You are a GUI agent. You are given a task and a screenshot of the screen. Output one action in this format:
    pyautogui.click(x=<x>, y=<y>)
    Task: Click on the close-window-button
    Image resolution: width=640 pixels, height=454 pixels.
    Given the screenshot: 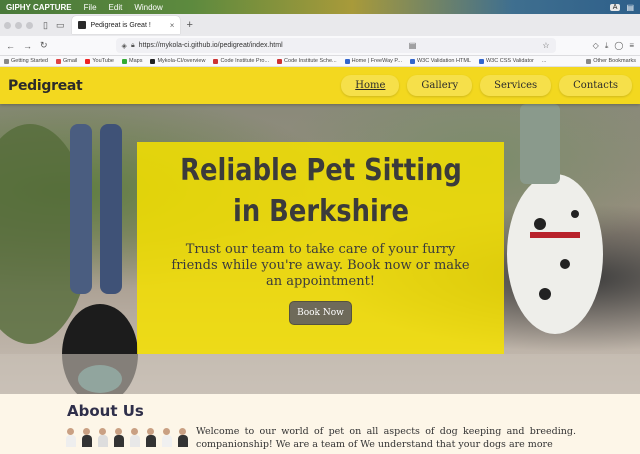 What is the action you would take?
    pyautogui.click(x=7, y=25)
    